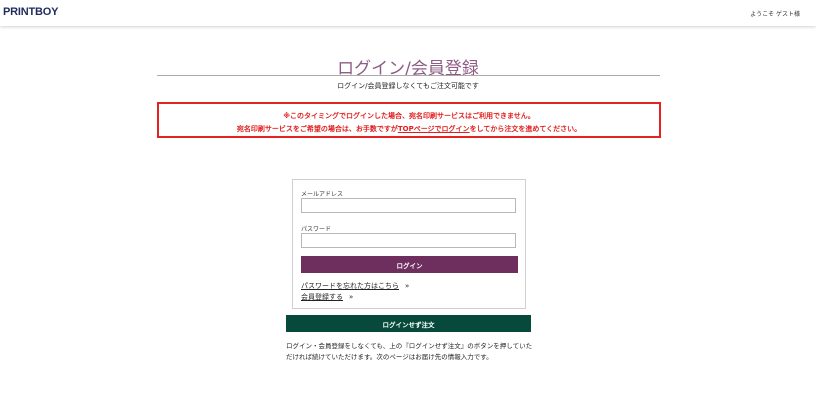 This screenshot has height=400, width=816. Describe the element at coordinates (408, 205) in the screenshot. I see `email-field` at that location.